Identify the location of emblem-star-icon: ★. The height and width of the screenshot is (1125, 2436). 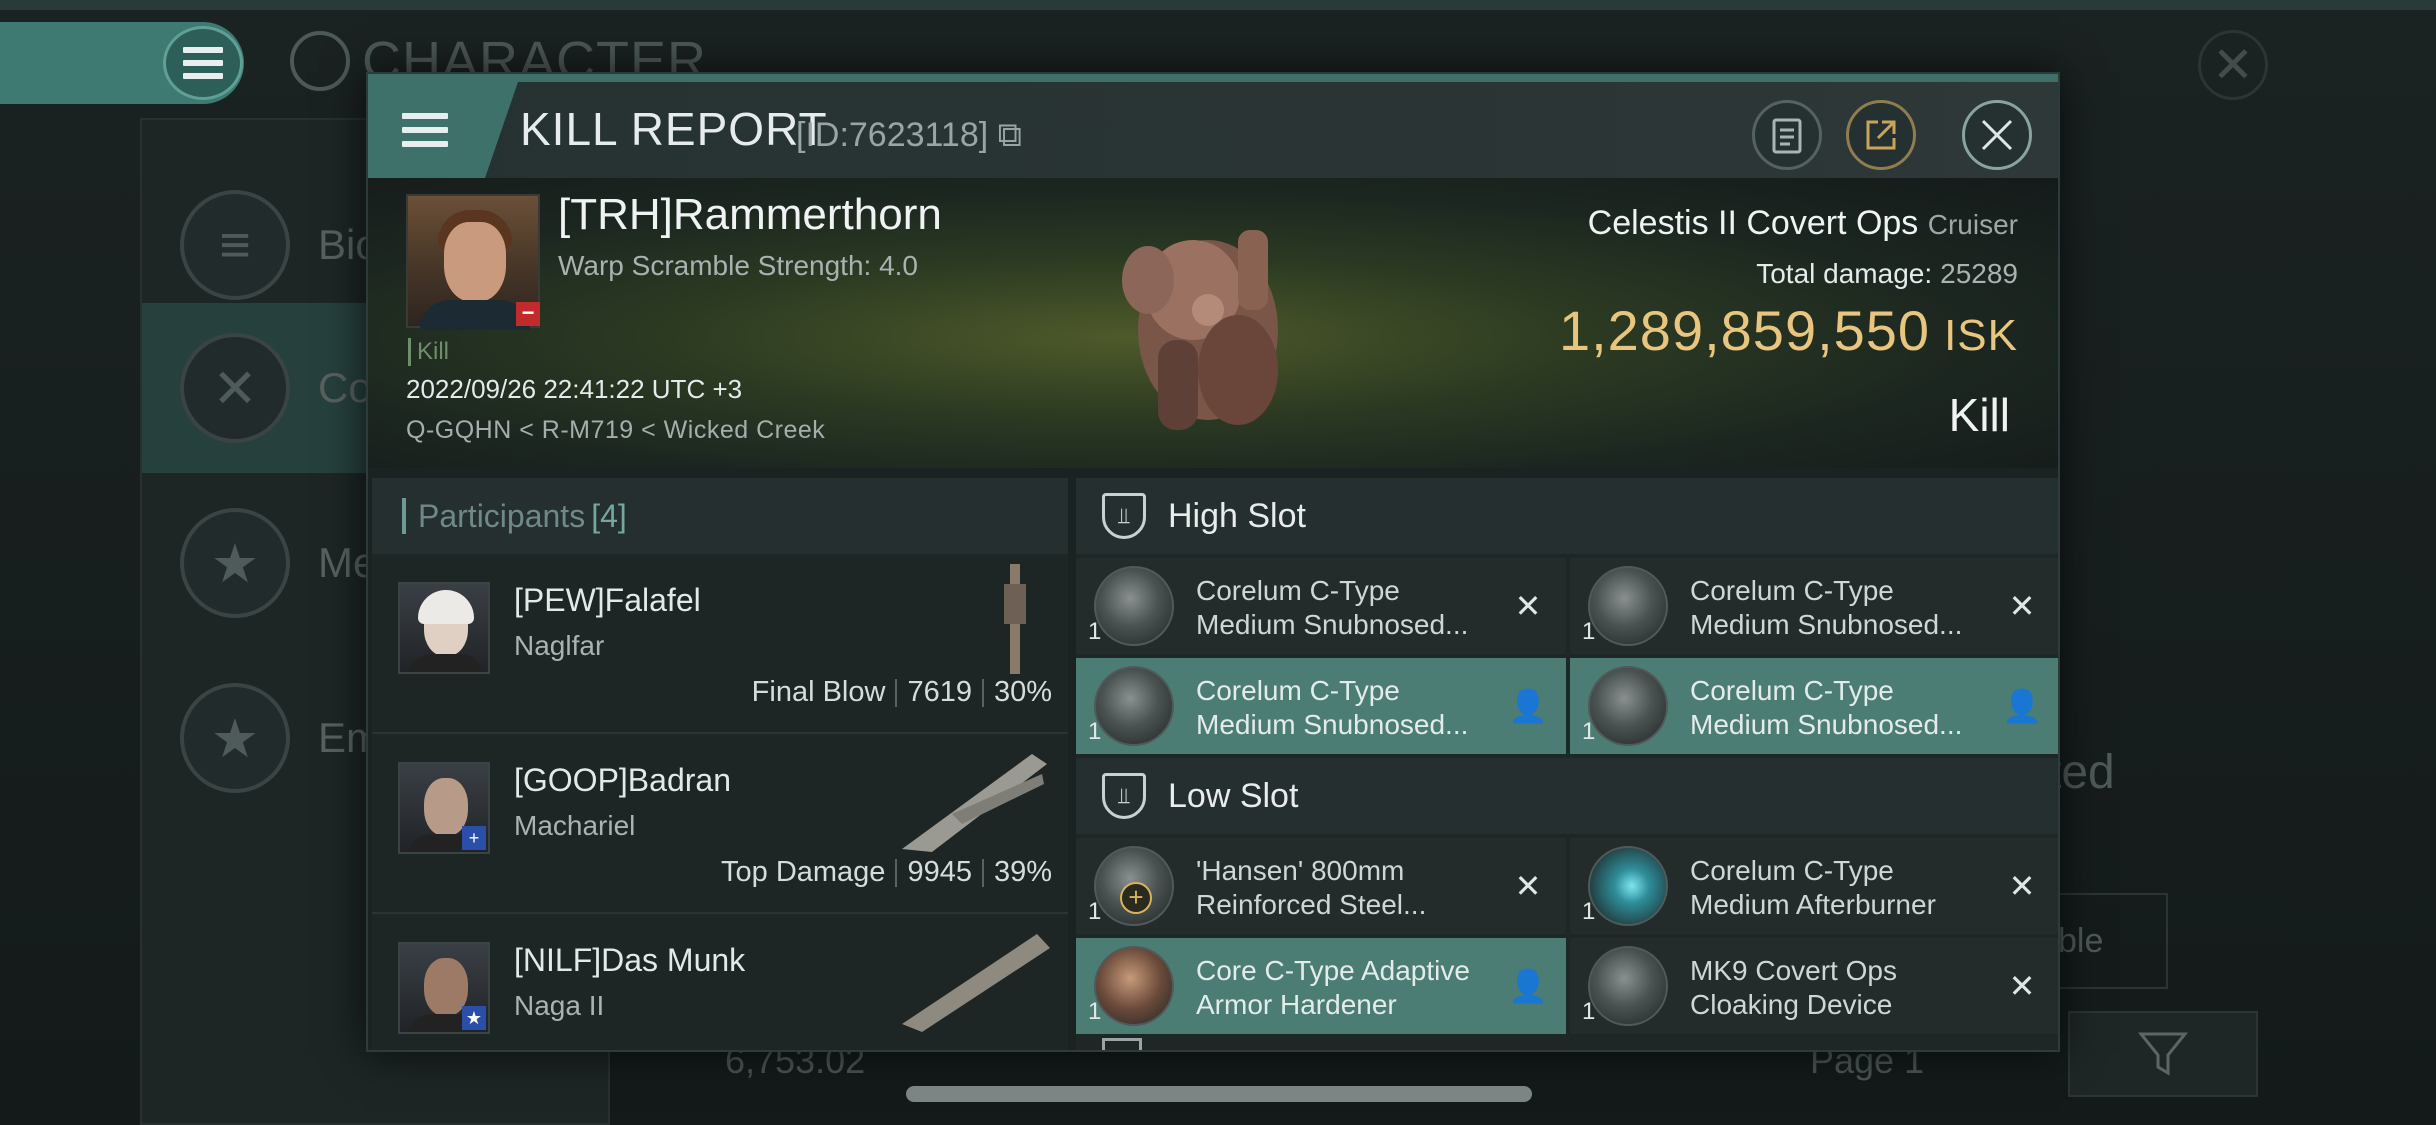
(235, 738).